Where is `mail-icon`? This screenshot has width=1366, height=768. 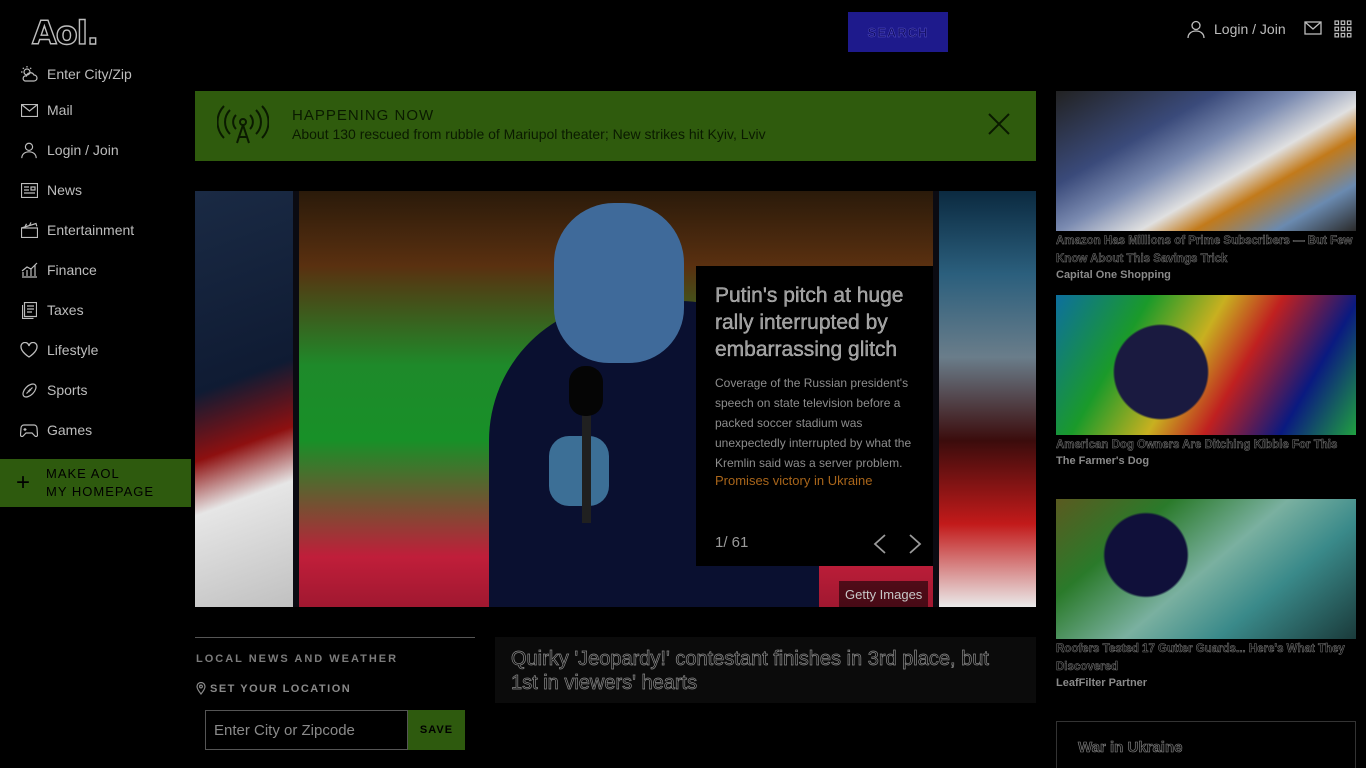 mail-icon is located at coordinates (29, 110).